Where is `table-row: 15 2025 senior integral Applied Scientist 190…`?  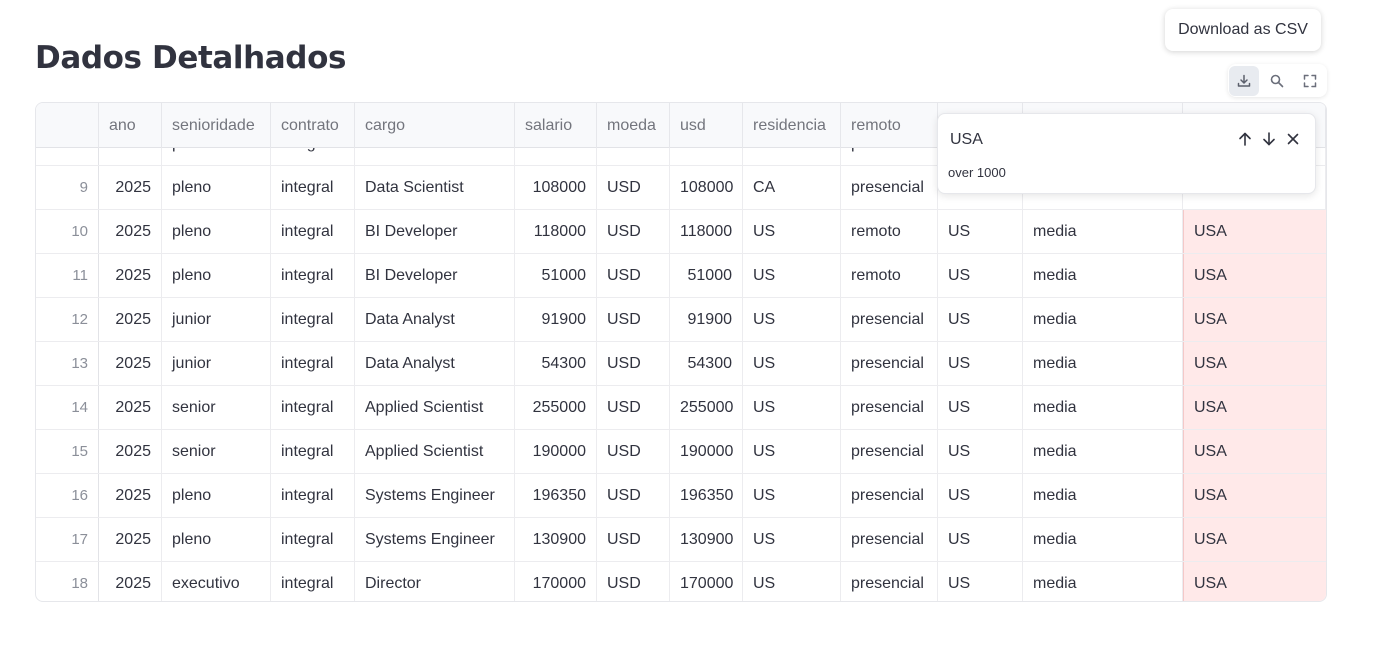
table-row: 15 2025 senior integral Applied Scientist 190… is located at coordinates (681, 452).